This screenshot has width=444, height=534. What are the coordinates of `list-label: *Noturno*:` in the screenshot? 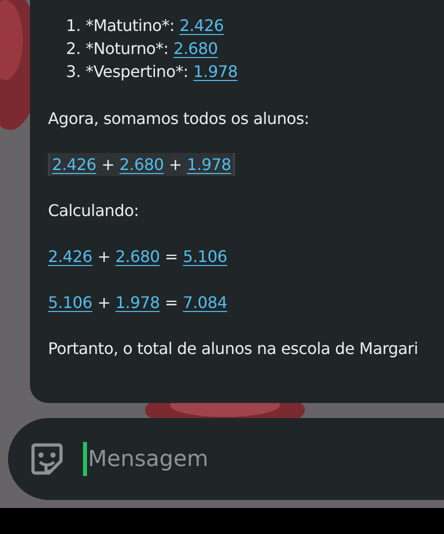 It's located at (127, 49).